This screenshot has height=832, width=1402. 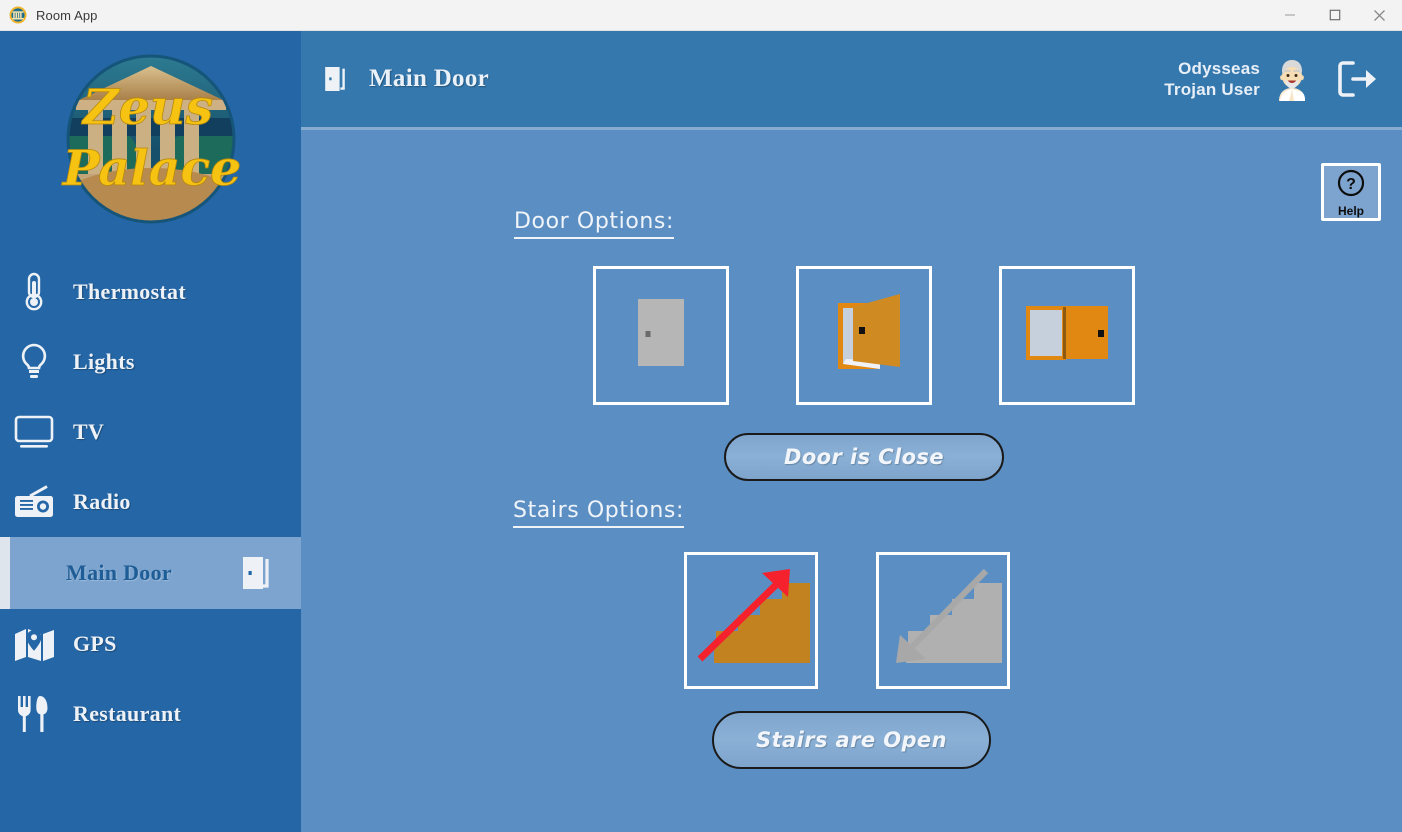 I want to click on sidebar-item-label: Main Door, so click(x=119, y=572).